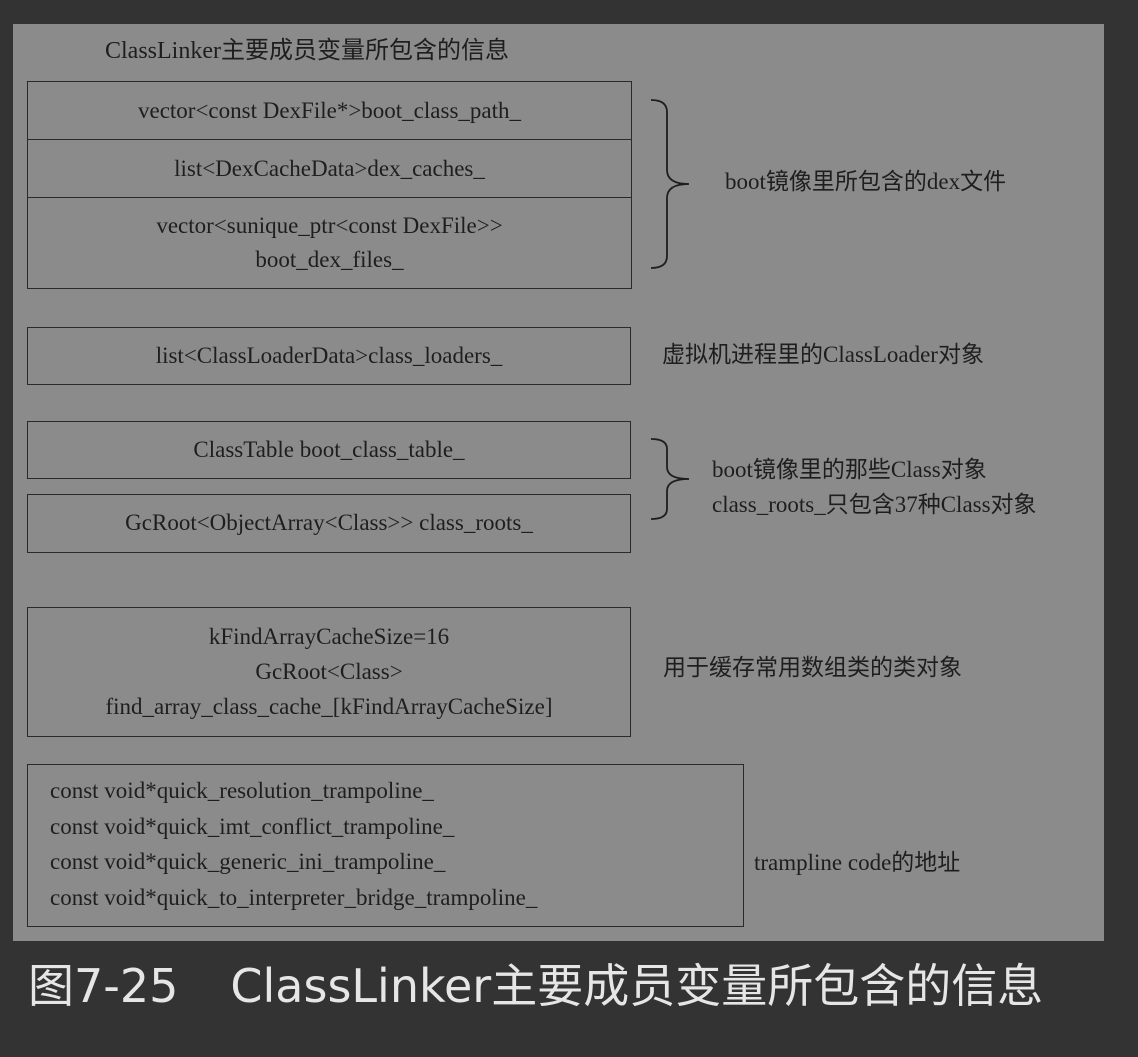 The width and height of the screenshot is (1138, 1057). I want to click on field-class-loaders: list<ClassLoaderData>class_loaders_, so click(329, 355).